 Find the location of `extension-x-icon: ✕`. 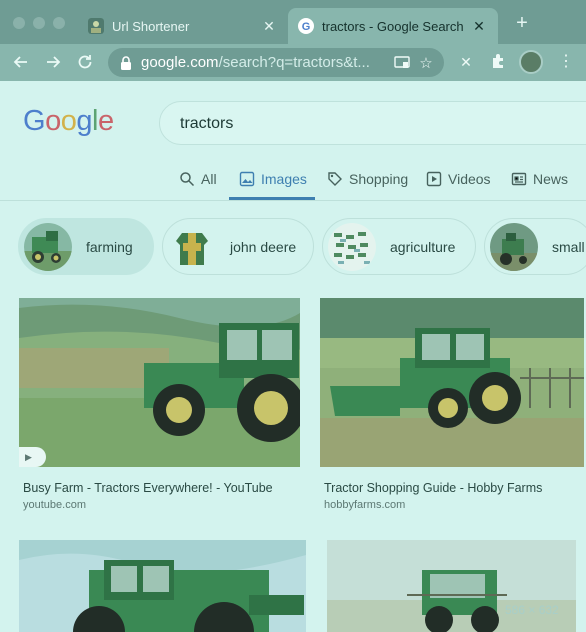

extension-x-icon: ✕ is located at coordinates (466, 62).